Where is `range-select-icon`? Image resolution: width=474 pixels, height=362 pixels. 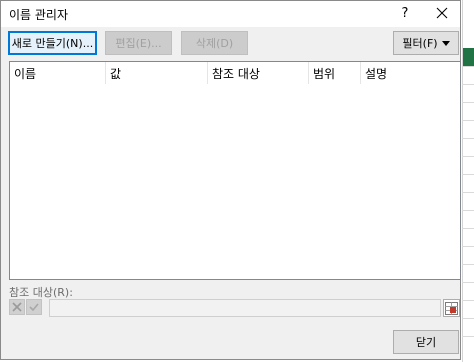
range-select-icon is located at coordinates (451, 308).